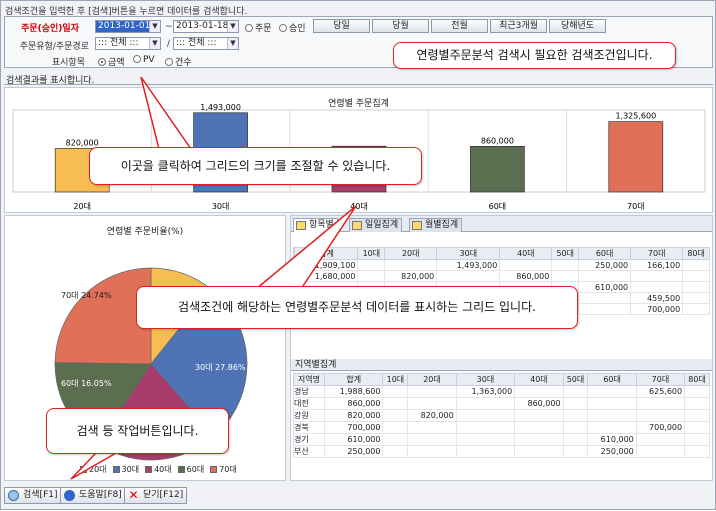 The height and width of the screenshot is (511, 716). Describe the element at coordinates (660, 391) in the screenshot. I see `grid-cell: 625,600` at that location.